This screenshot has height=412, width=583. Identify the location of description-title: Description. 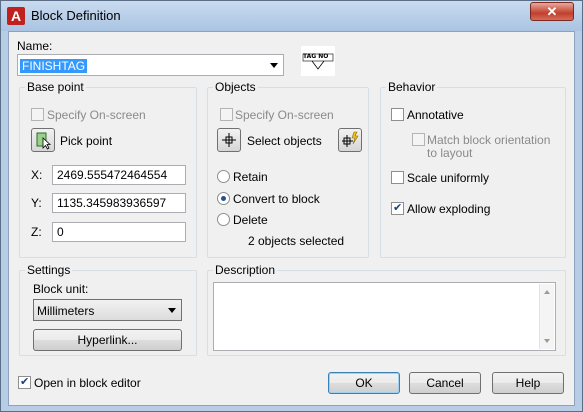
(245, 270).